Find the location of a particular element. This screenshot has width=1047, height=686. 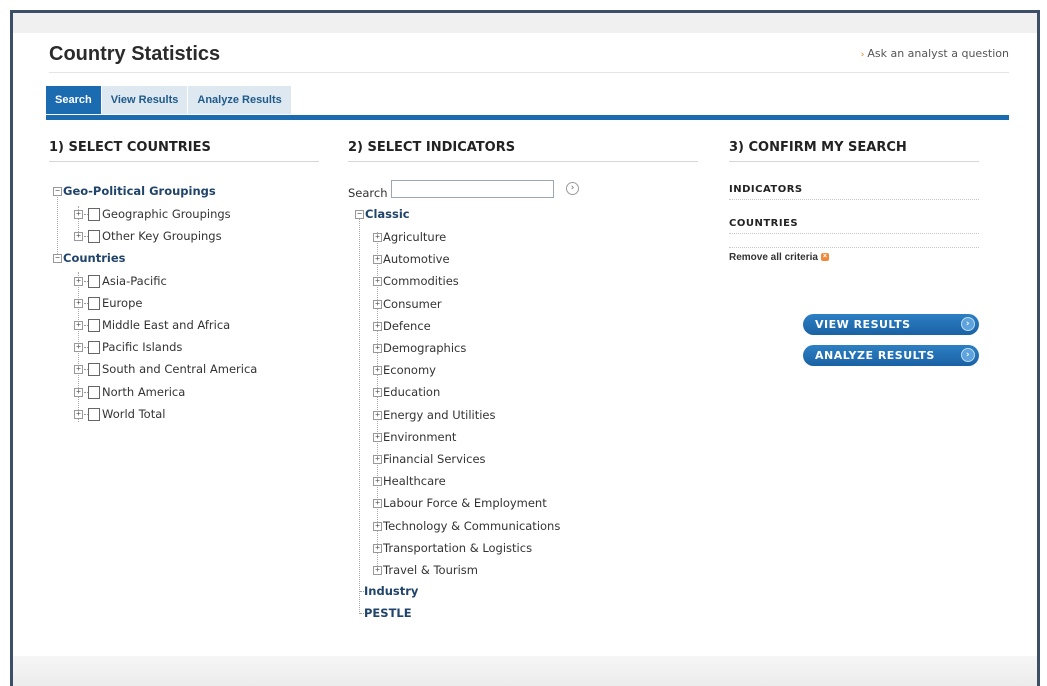

page-title: Country Statistics is located at coordinates (135, 54).